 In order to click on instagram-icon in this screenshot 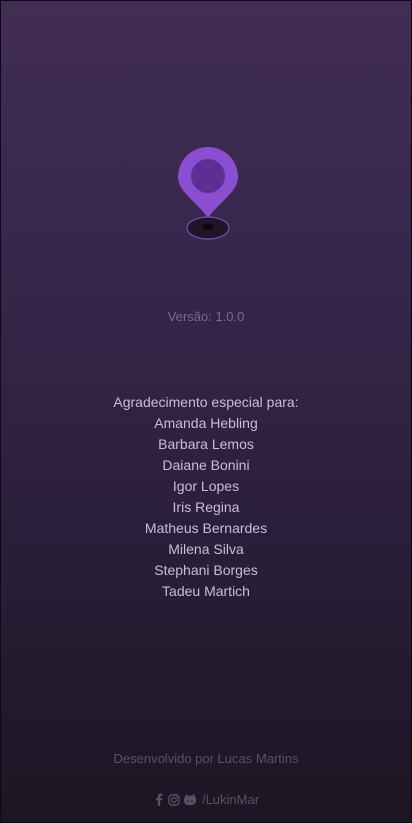, I will do `click(174, 800)`.